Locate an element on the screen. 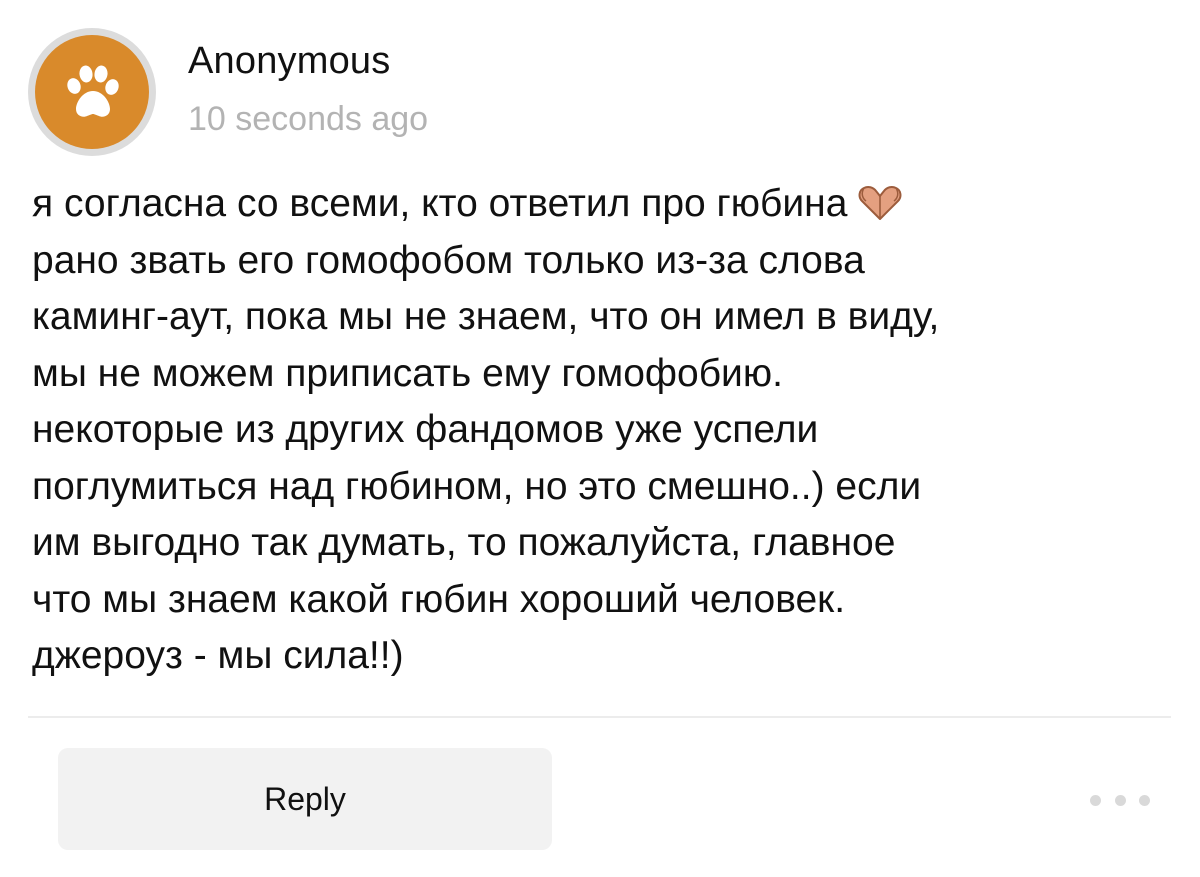  comment-line: мы не можем приписать ему гомофобию. is located at coordinates (407, 373).